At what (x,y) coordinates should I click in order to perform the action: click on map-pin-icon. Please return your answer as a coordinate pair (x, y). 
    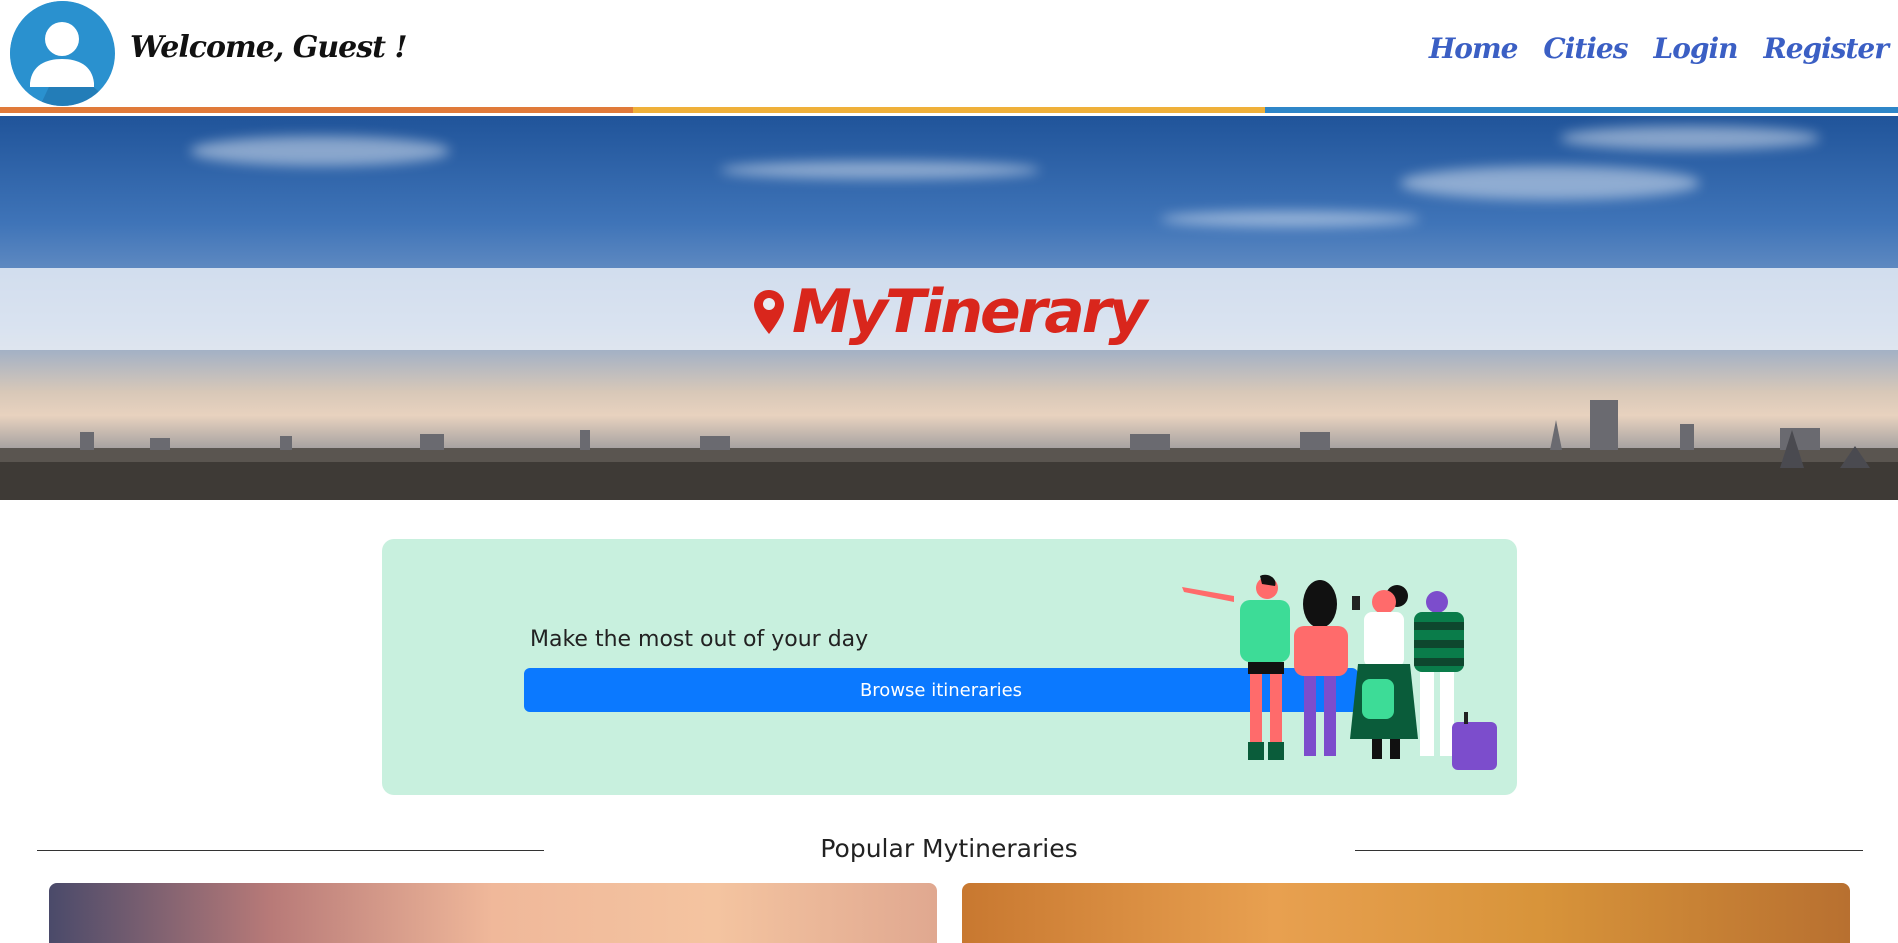
    Looking at the image, I should click on (769, 312).